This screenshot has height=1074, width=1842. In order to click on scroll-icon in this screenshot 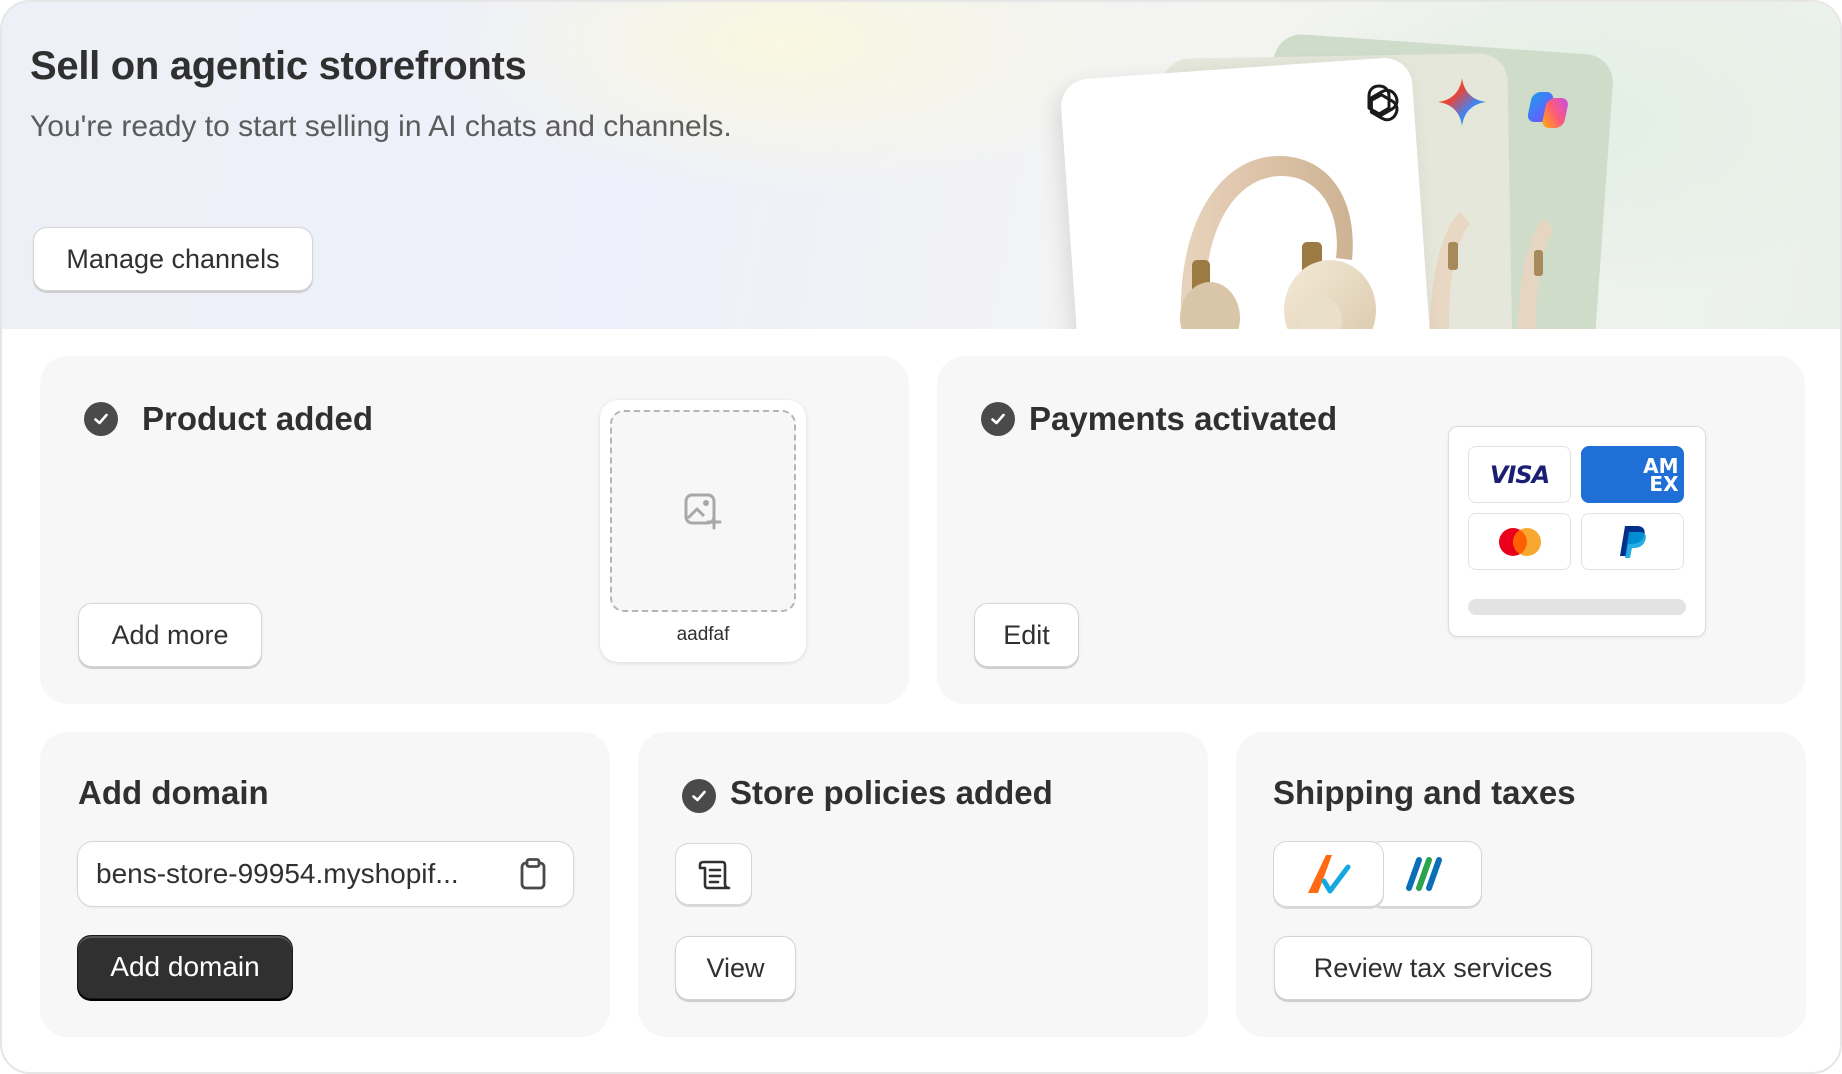, I will do `click(714, 875)`.